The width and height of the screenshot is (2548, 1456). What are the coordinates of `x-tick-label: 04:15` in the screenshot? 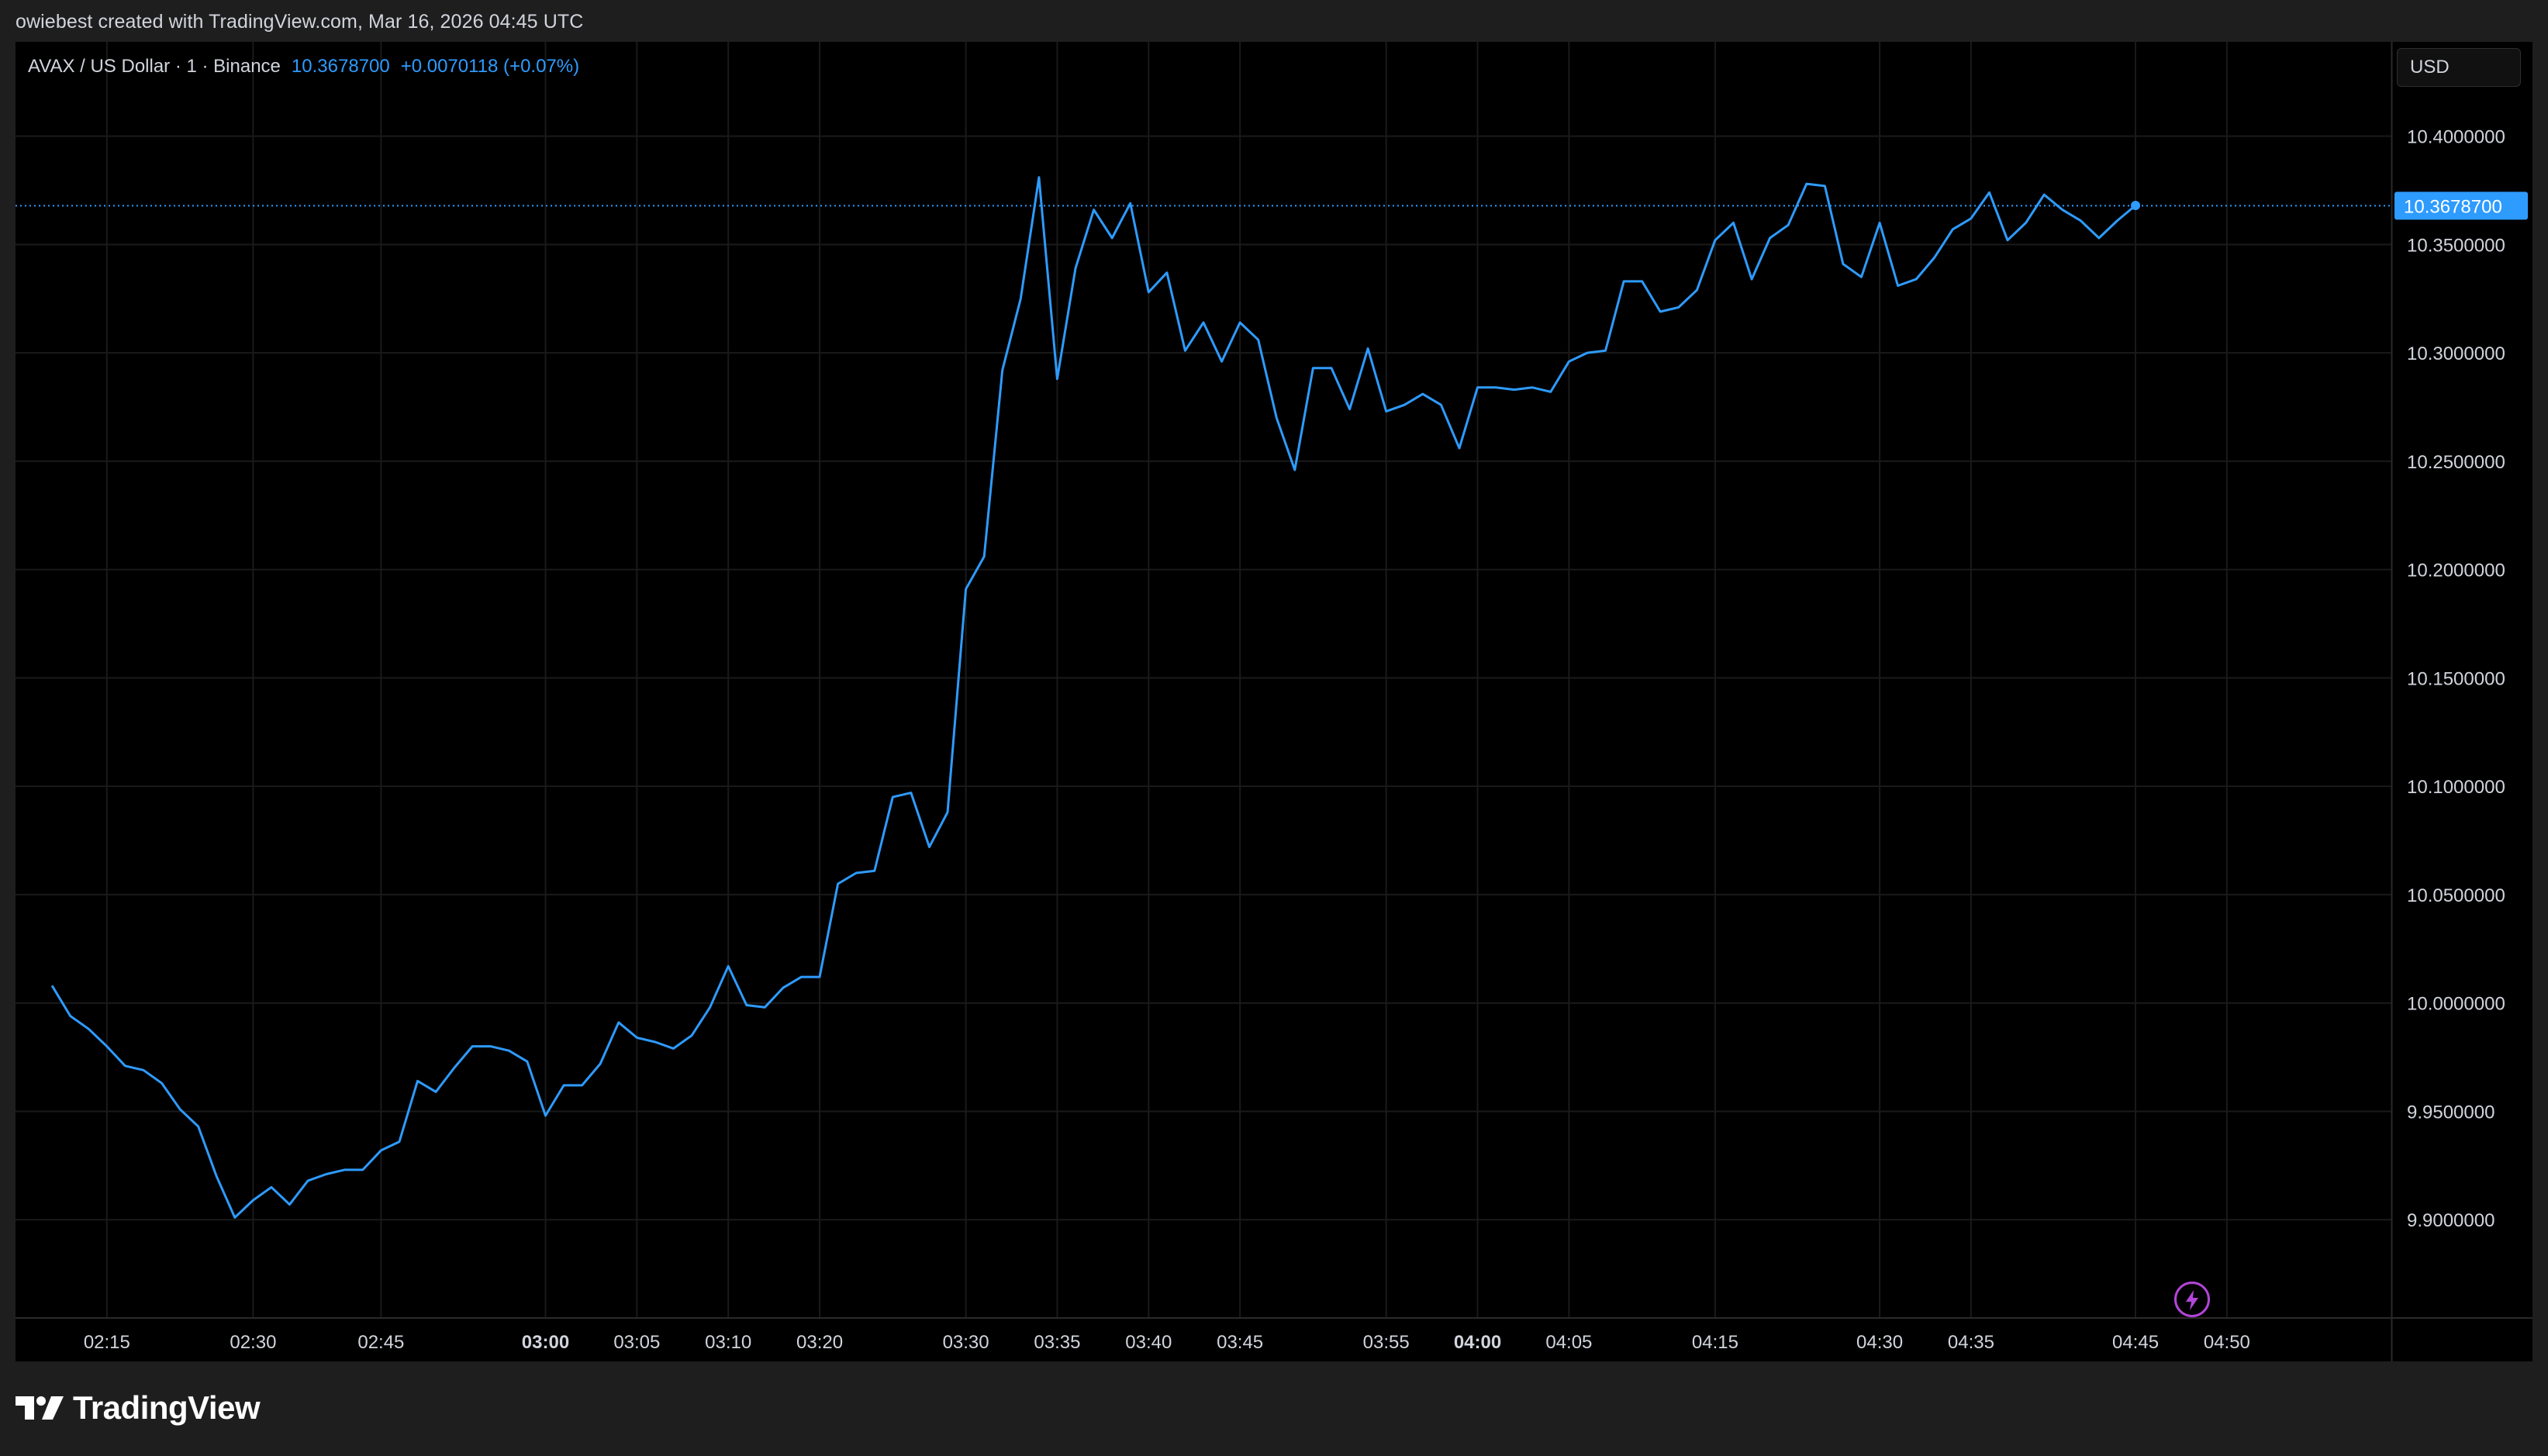 It's located at (1715, 1343).